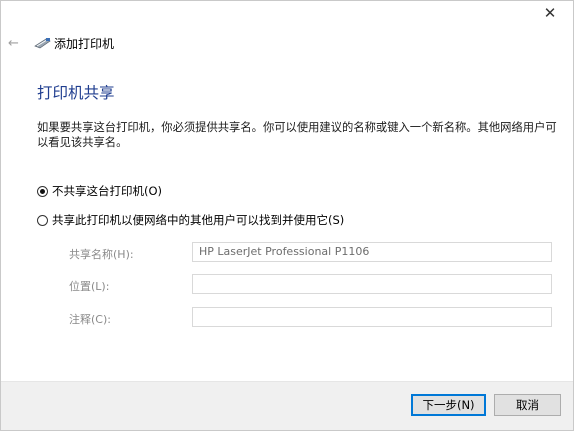 This screenshot has width=574, height=431. I want to click on radio-share: 共享此打印机以便网络中的其他用户可以找到并使用它(S), so click(190, 220).